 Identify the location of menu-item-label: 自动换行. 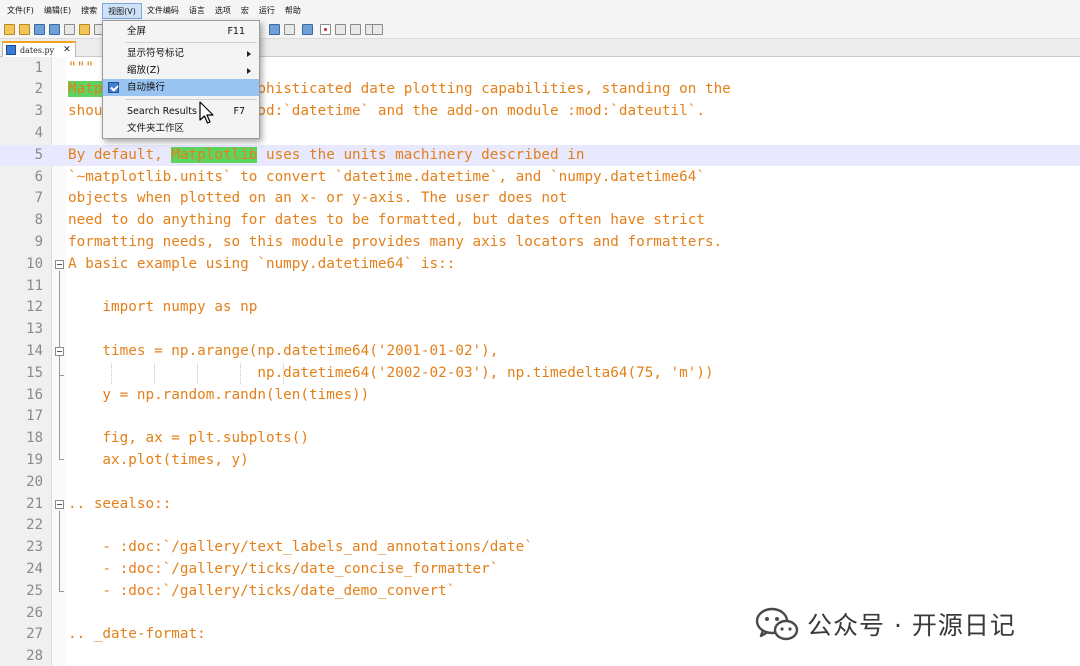
(146, 87).